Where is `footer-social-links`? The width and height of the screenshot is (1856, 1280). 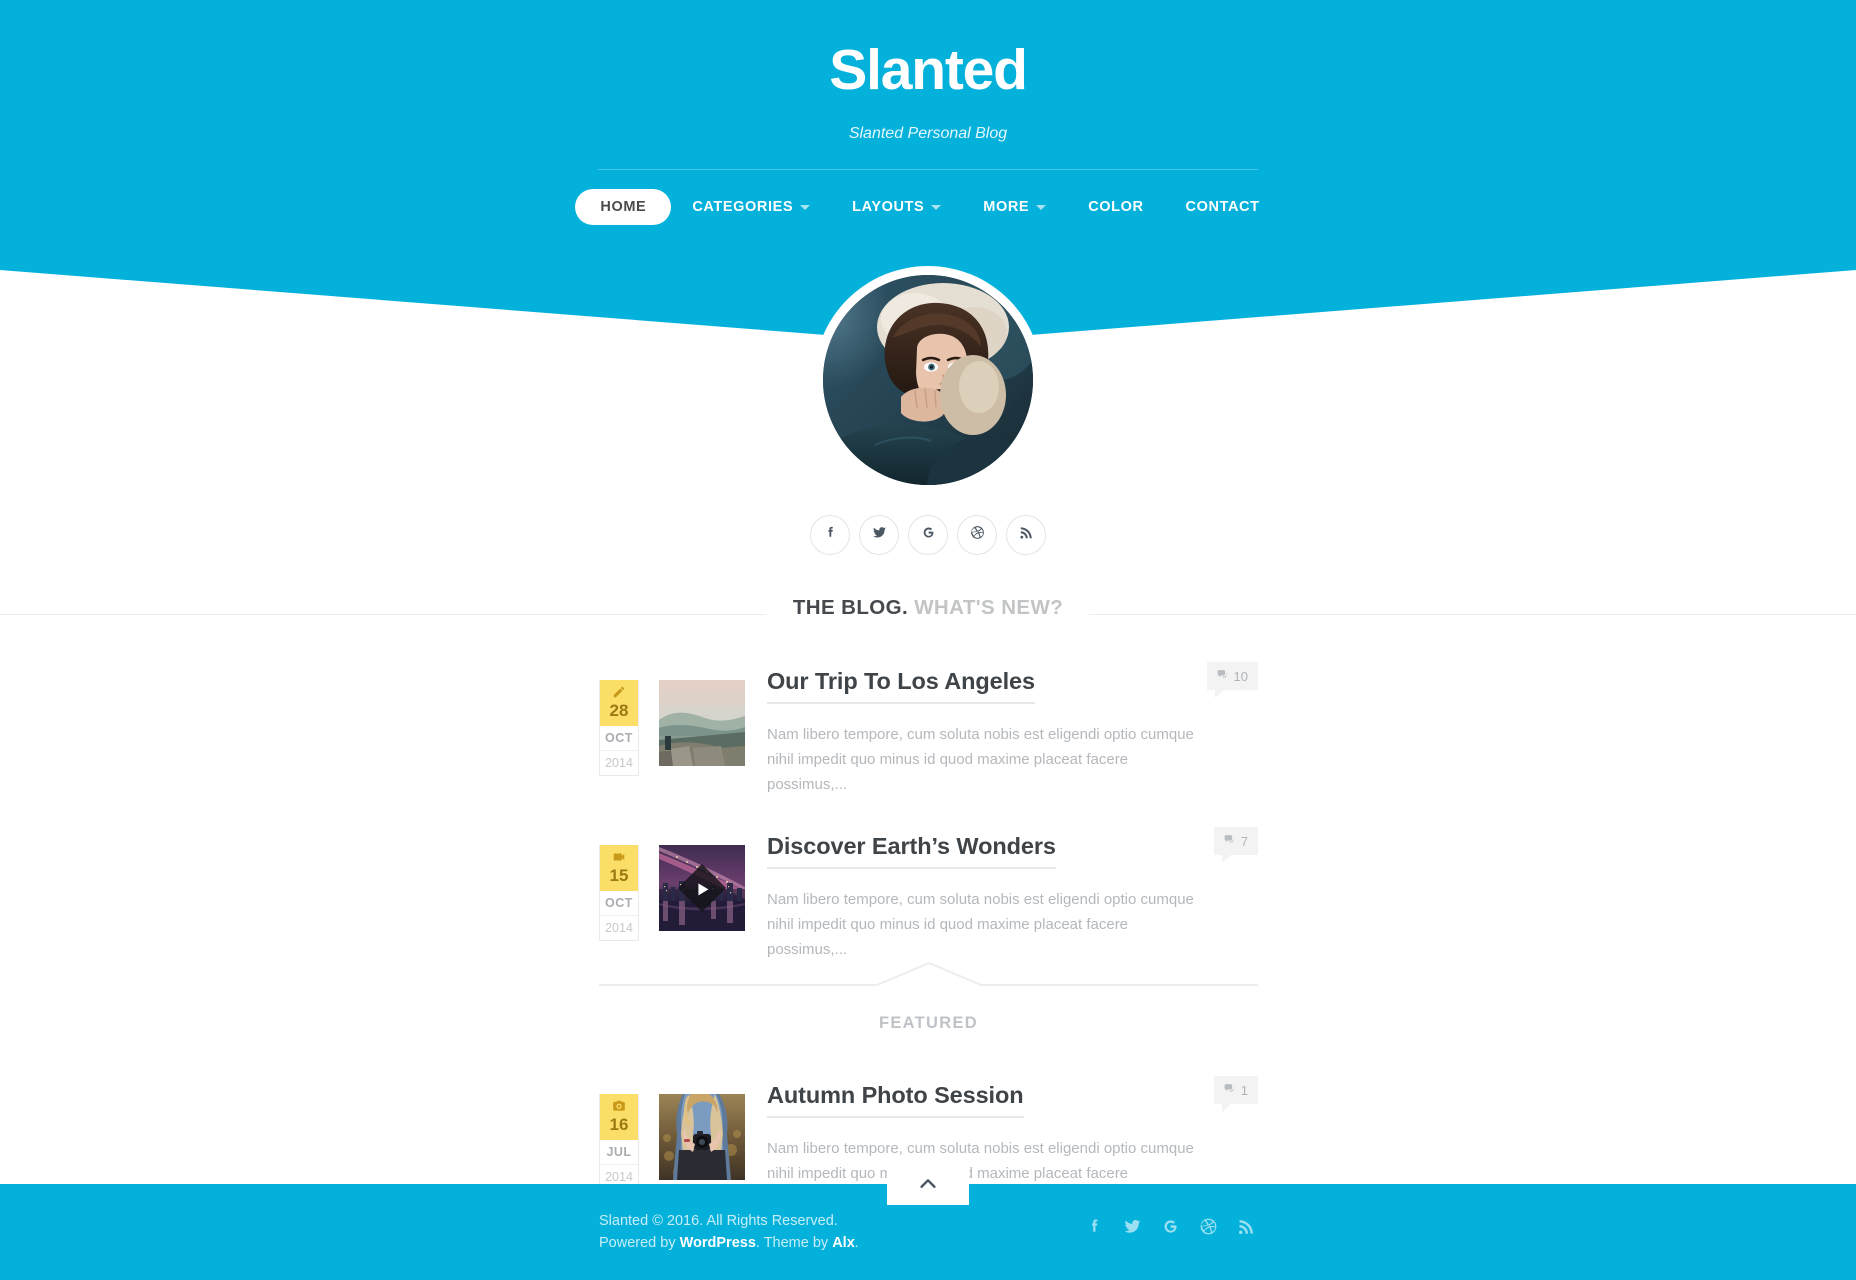 footer-social-links is located at coordinates (1170, 1226).